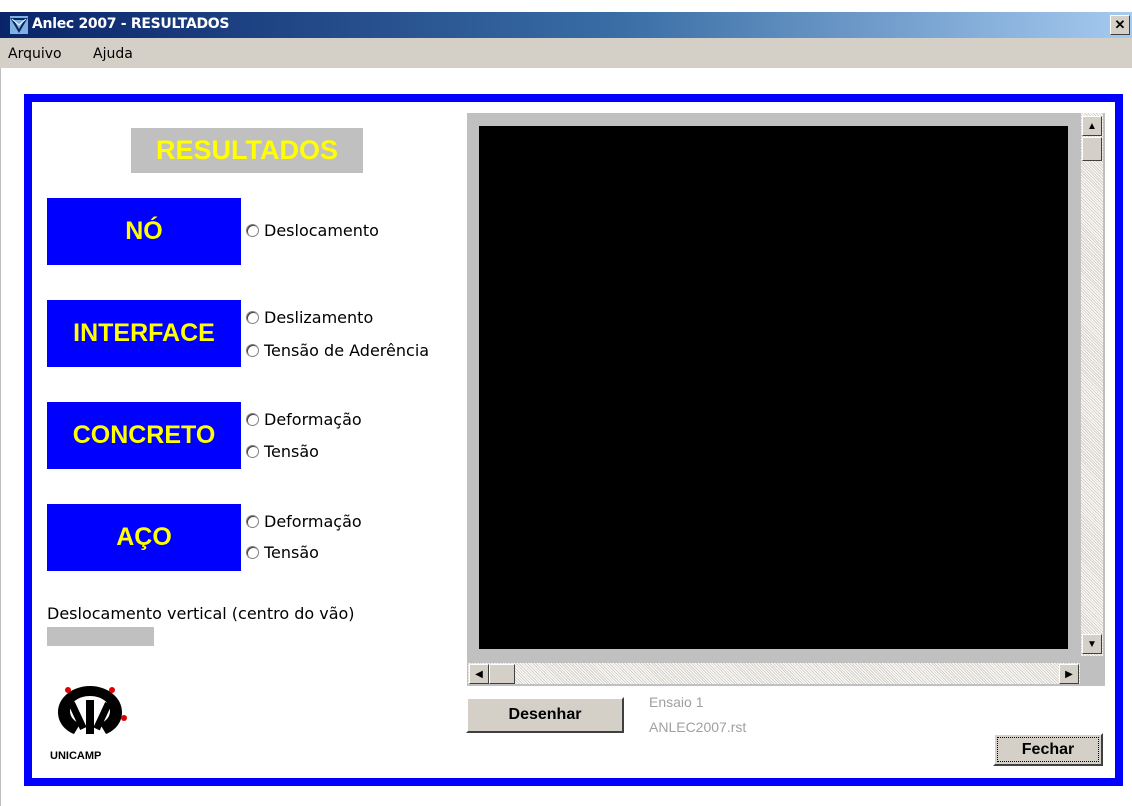 The width and height of the screenshot is (1132, 806). I want to click on app-icon, so click(19, 25).